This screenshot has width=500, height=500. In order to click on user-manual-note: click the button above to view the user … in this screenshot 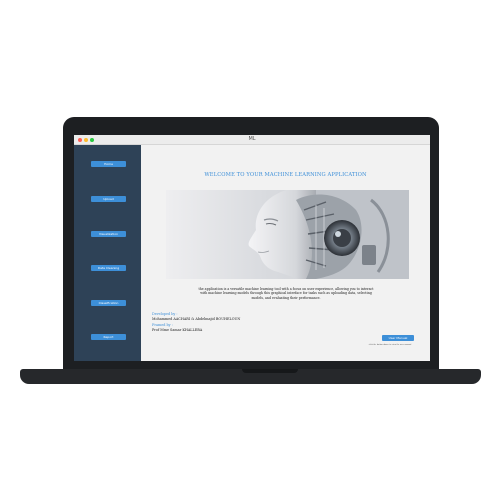, I will do `click(390, 345)`.